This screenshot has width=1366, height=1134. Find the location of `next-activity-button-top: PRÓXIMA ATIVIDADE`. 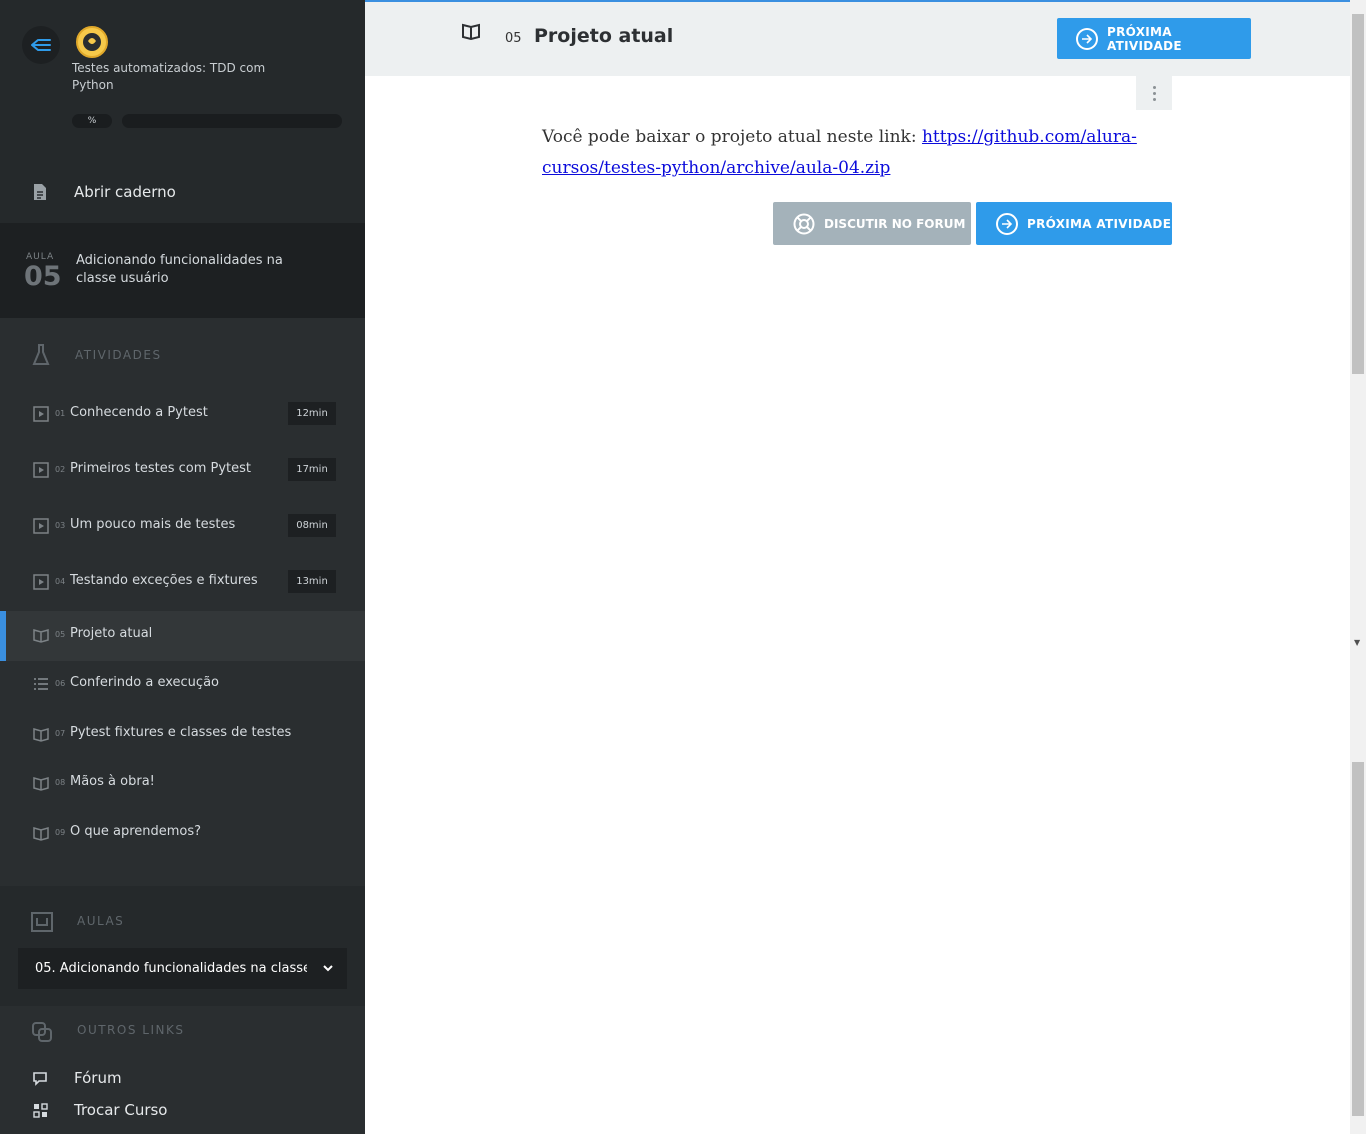

next-activity-button-top: PRÓXIMA ATIVIDADE is located at coordinates (1154, 38).